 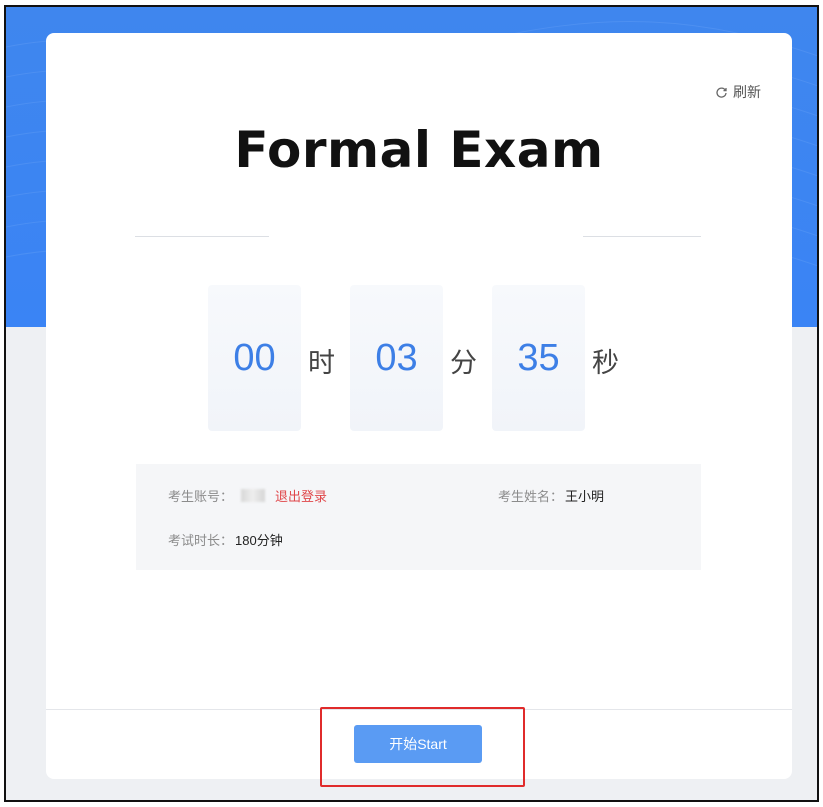 What do you see at coordinates (531, 496) in the screenshot?
I see `name-label: 考生姓名：` at bounding box center [531, 496].